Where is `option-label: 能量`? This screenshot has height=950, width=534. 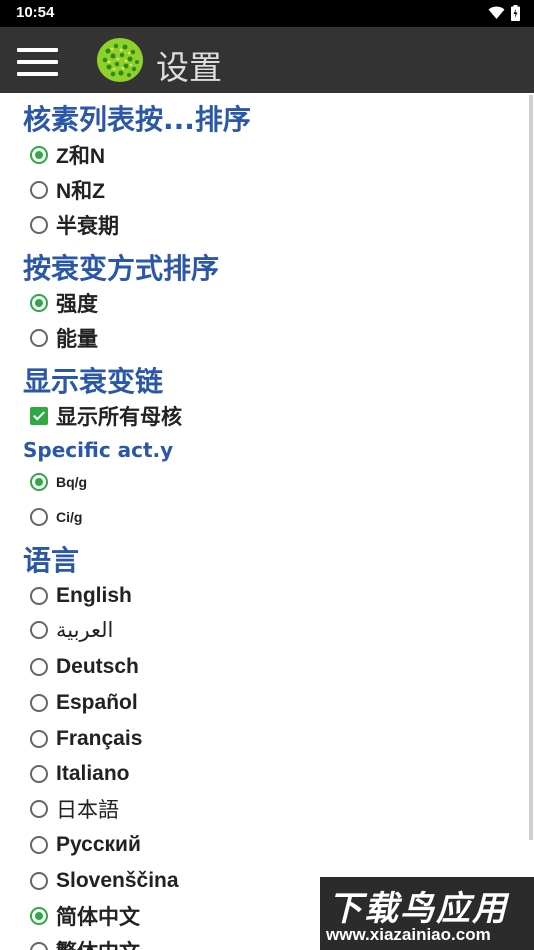
option-label: 能量 is located at coordinates (77, 339).